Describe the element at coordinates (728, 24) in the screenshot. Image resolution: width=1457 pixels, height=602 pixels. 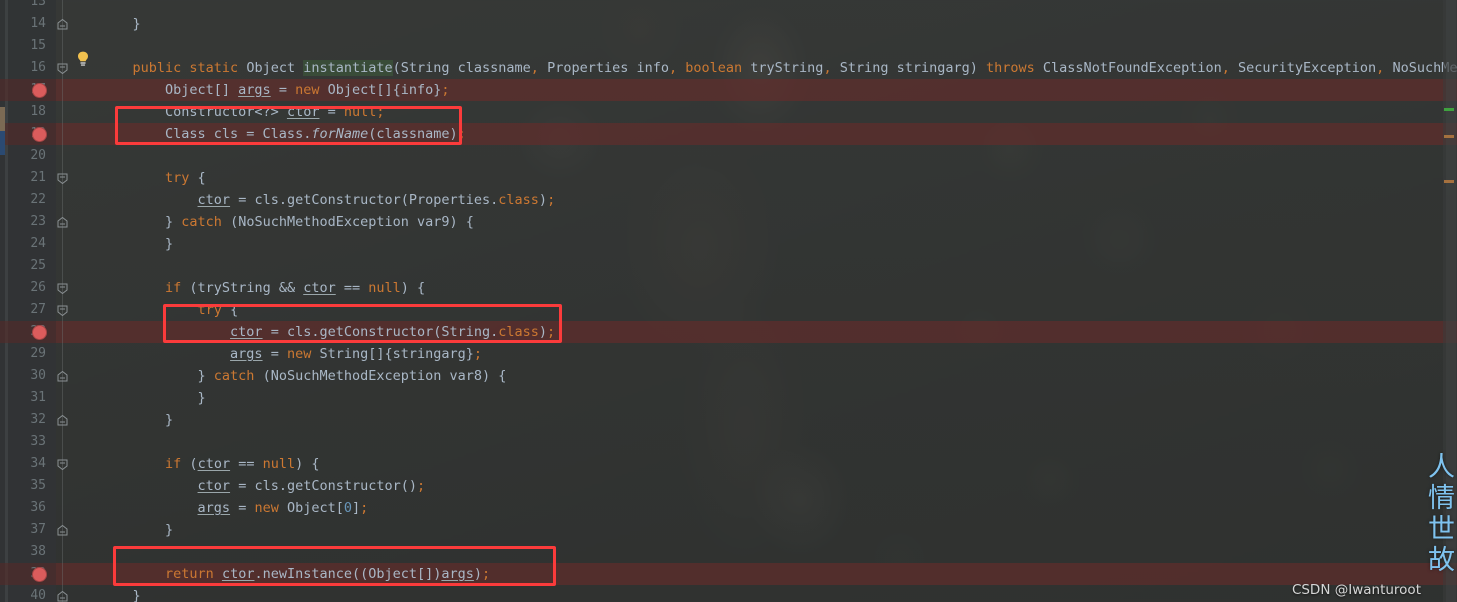
I see `code-line: 14 }` at that location.